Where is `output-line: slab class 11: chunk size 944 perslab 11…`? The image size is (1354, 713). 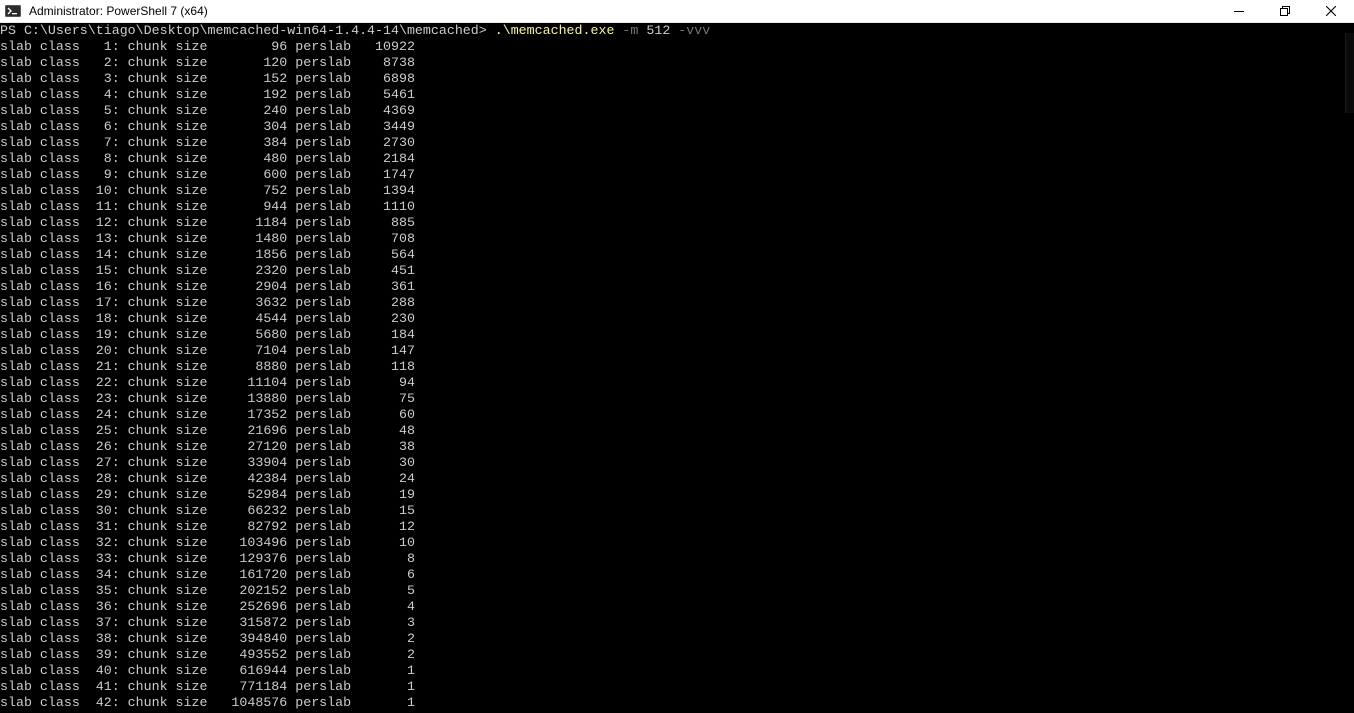 output-line: slab class 11: chunk size 944 perslab 11… is located at coordinates (207, 206).